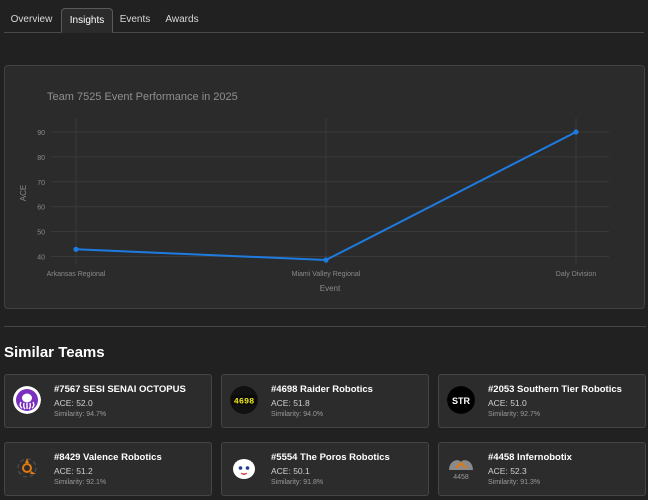 The width and height of the screenshot is (648, 500). What do you see at coordinates (514, 414) in the screenshot?
I see `team-similarity: Similarity: 92.7%` at bounding box center [514, 414].